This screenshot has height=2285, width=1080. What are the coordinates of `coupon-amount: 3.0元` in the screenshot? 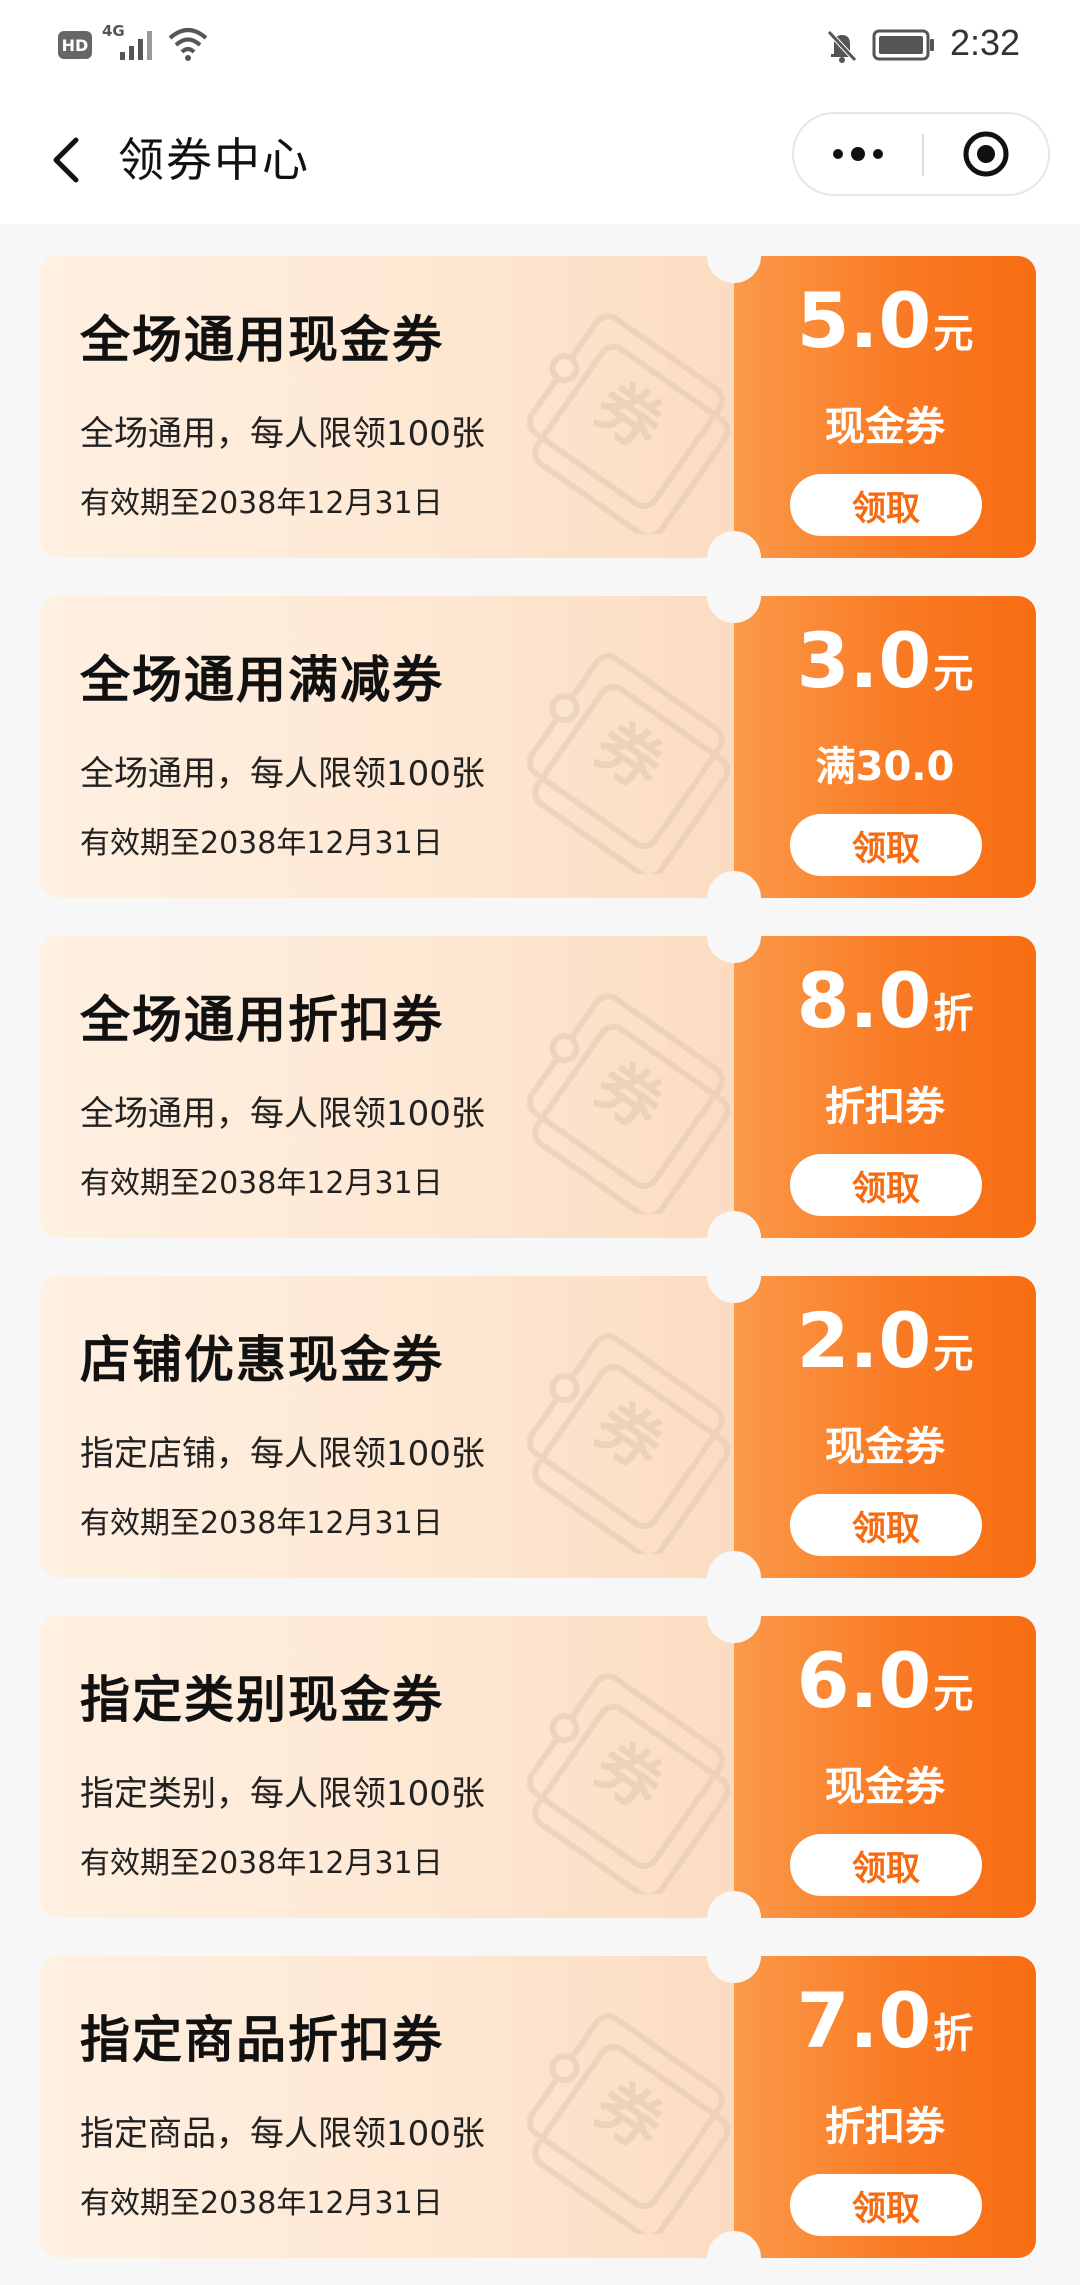 It's located at (885, 660).